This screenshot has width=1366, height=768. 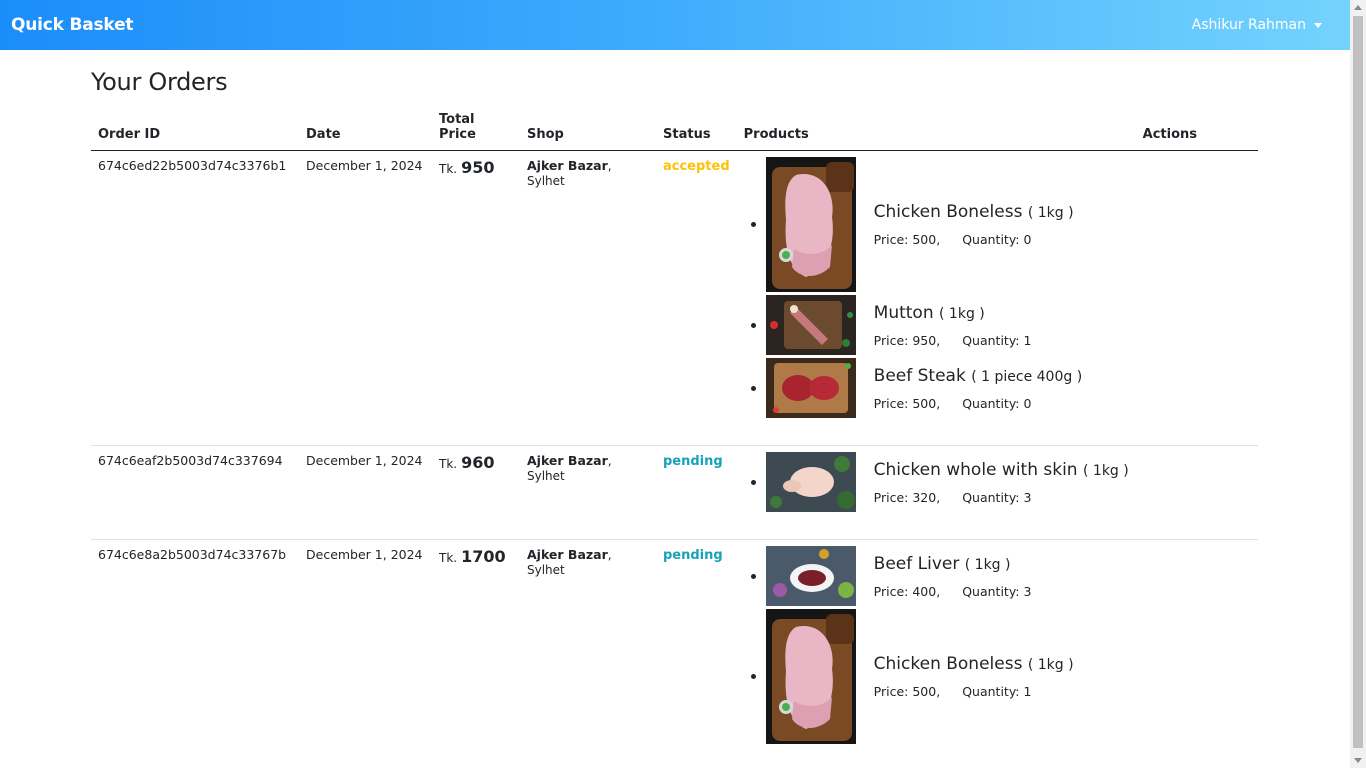 I want to click on header-order-id: Order ID, so click(x=195, y=127).